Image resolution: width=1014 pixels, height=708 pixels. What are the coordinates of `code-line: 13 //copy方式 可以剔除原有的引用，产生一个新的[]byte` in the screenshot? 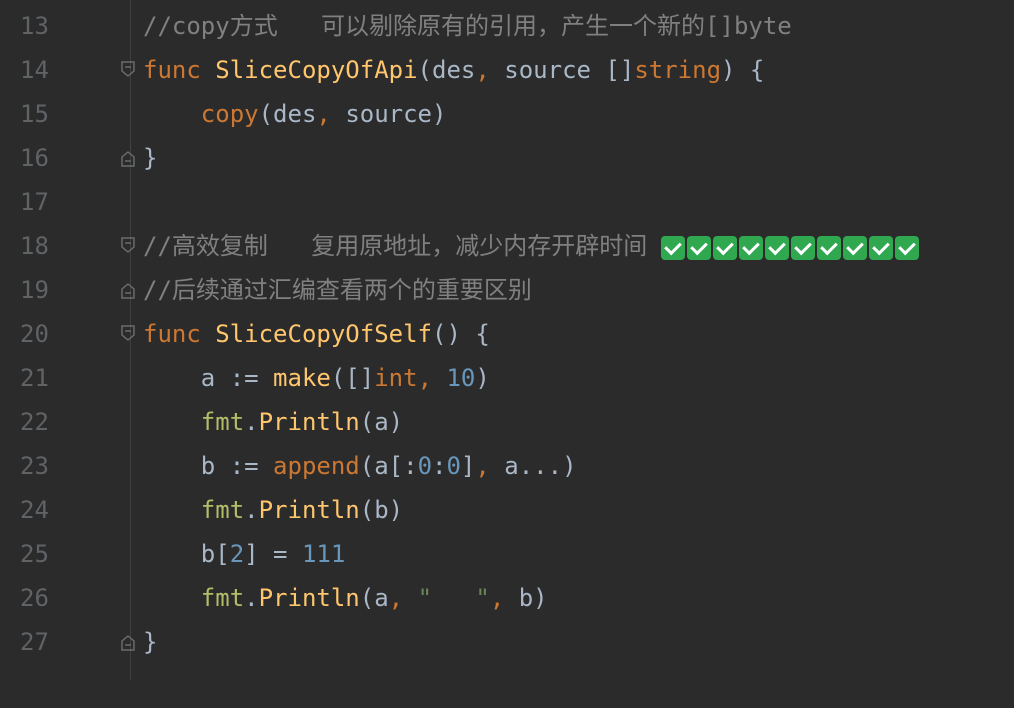 It's located at (507, 26).